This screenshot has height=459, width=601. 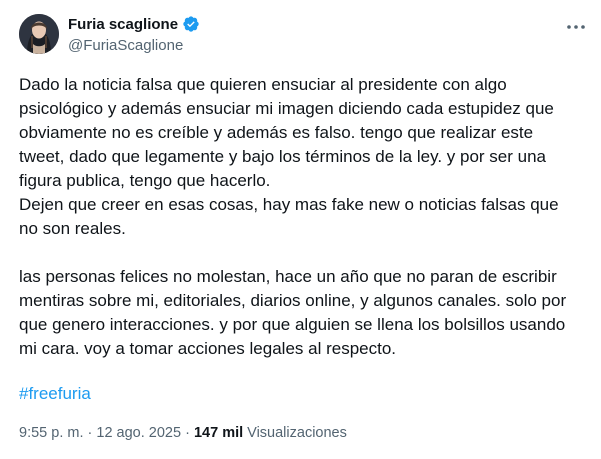 I want to click on avatar-image, so click(x=39, y=34).